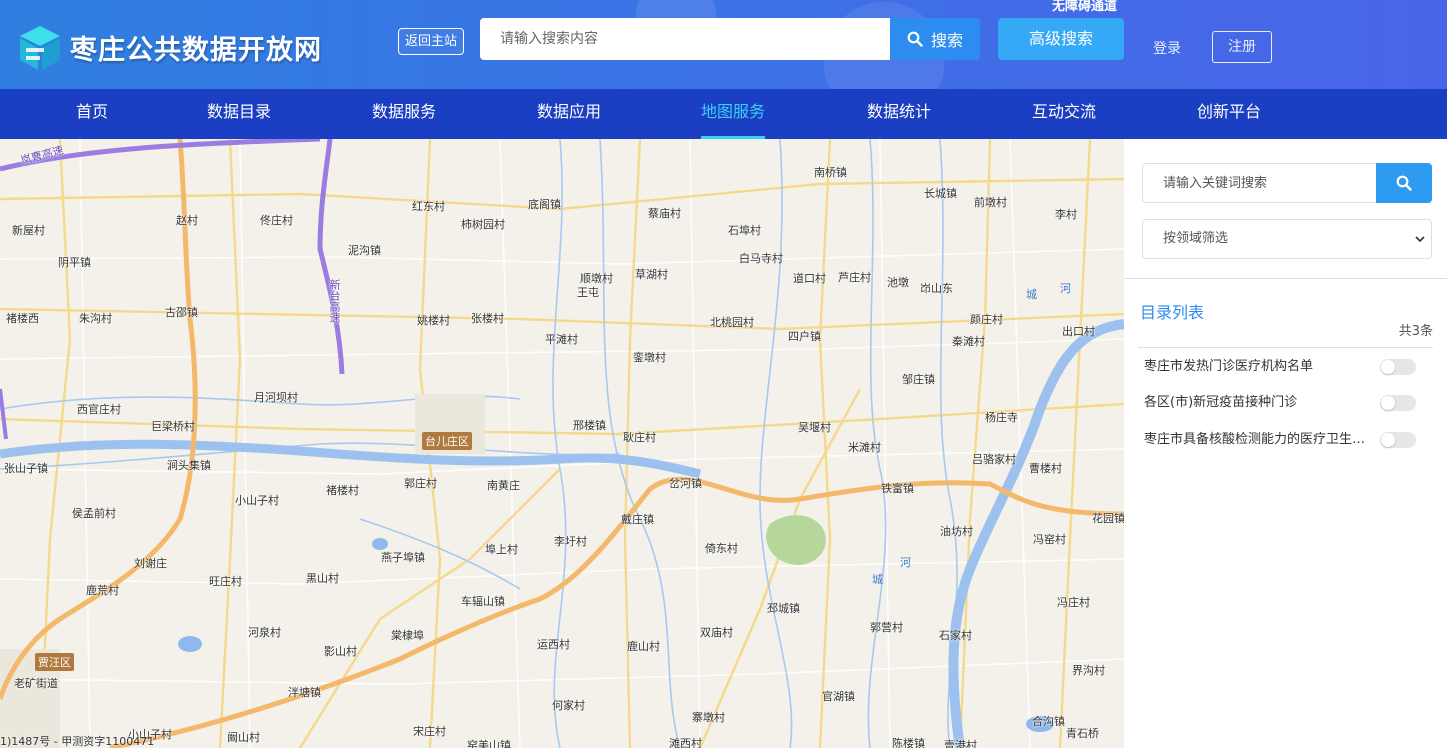  What do you see at coordinates (1172, 312) in the screenshot?
I see `catalog-list-title: 目录列表` at bounding box center [1172, 312].